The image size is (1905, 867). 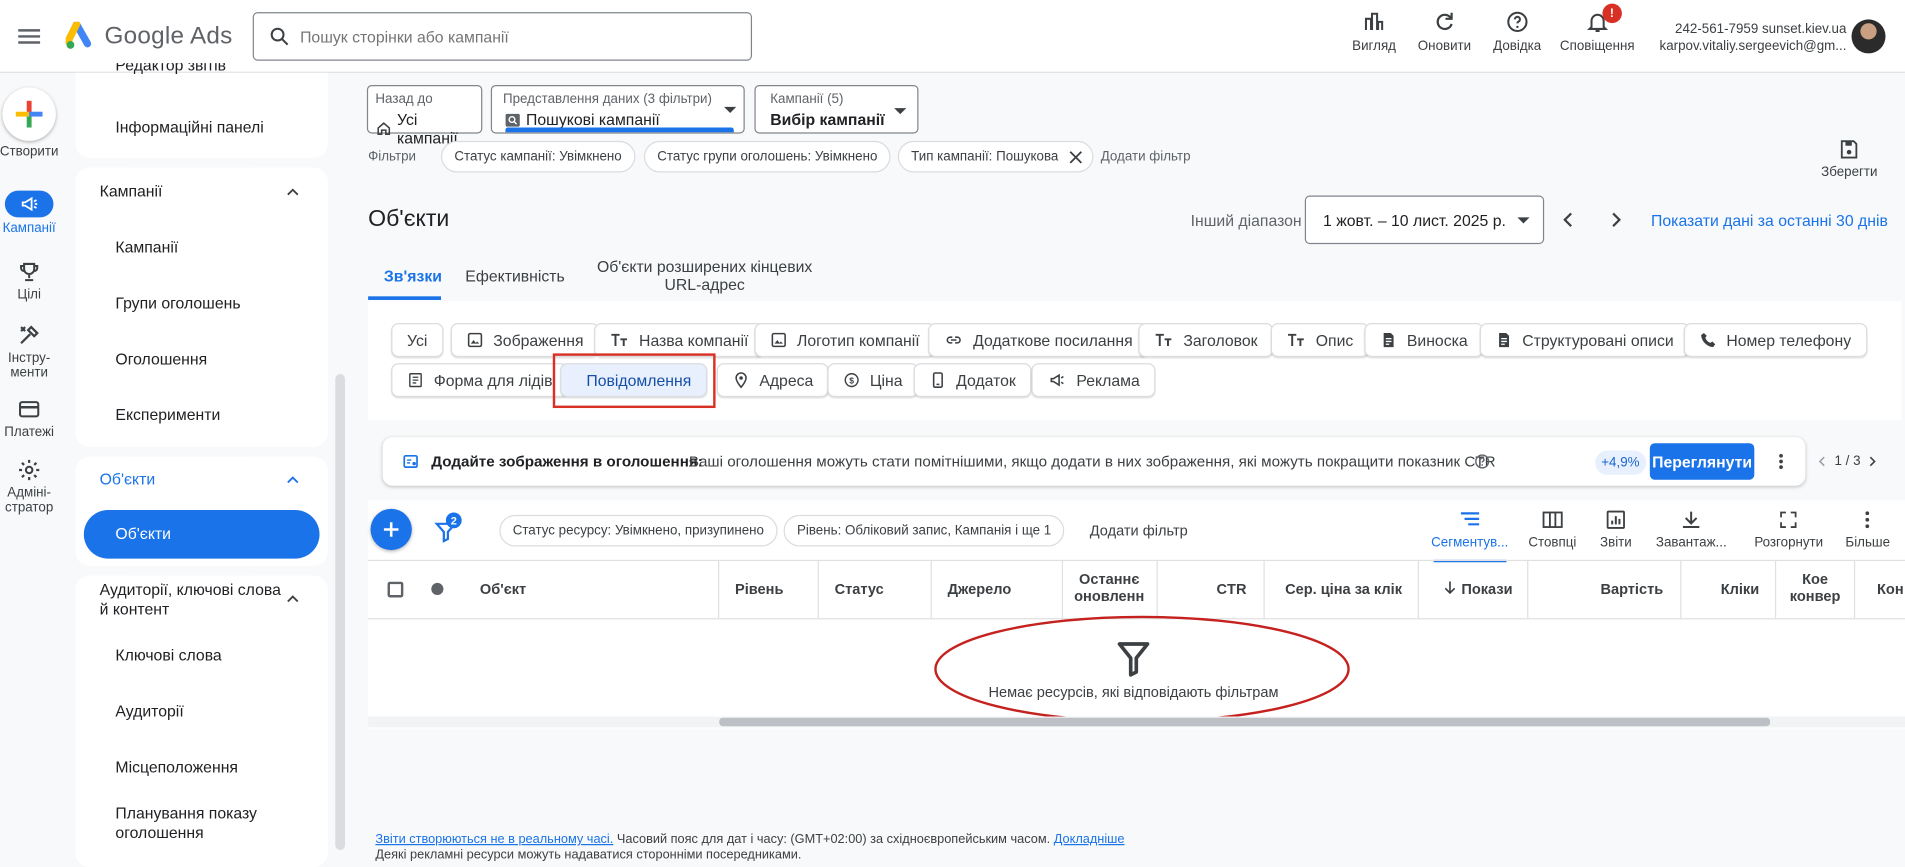 I want to click on table-filter-chip-status: Статус ресурсу: Увімкнено, призупинено, so click(x=638, y=530).